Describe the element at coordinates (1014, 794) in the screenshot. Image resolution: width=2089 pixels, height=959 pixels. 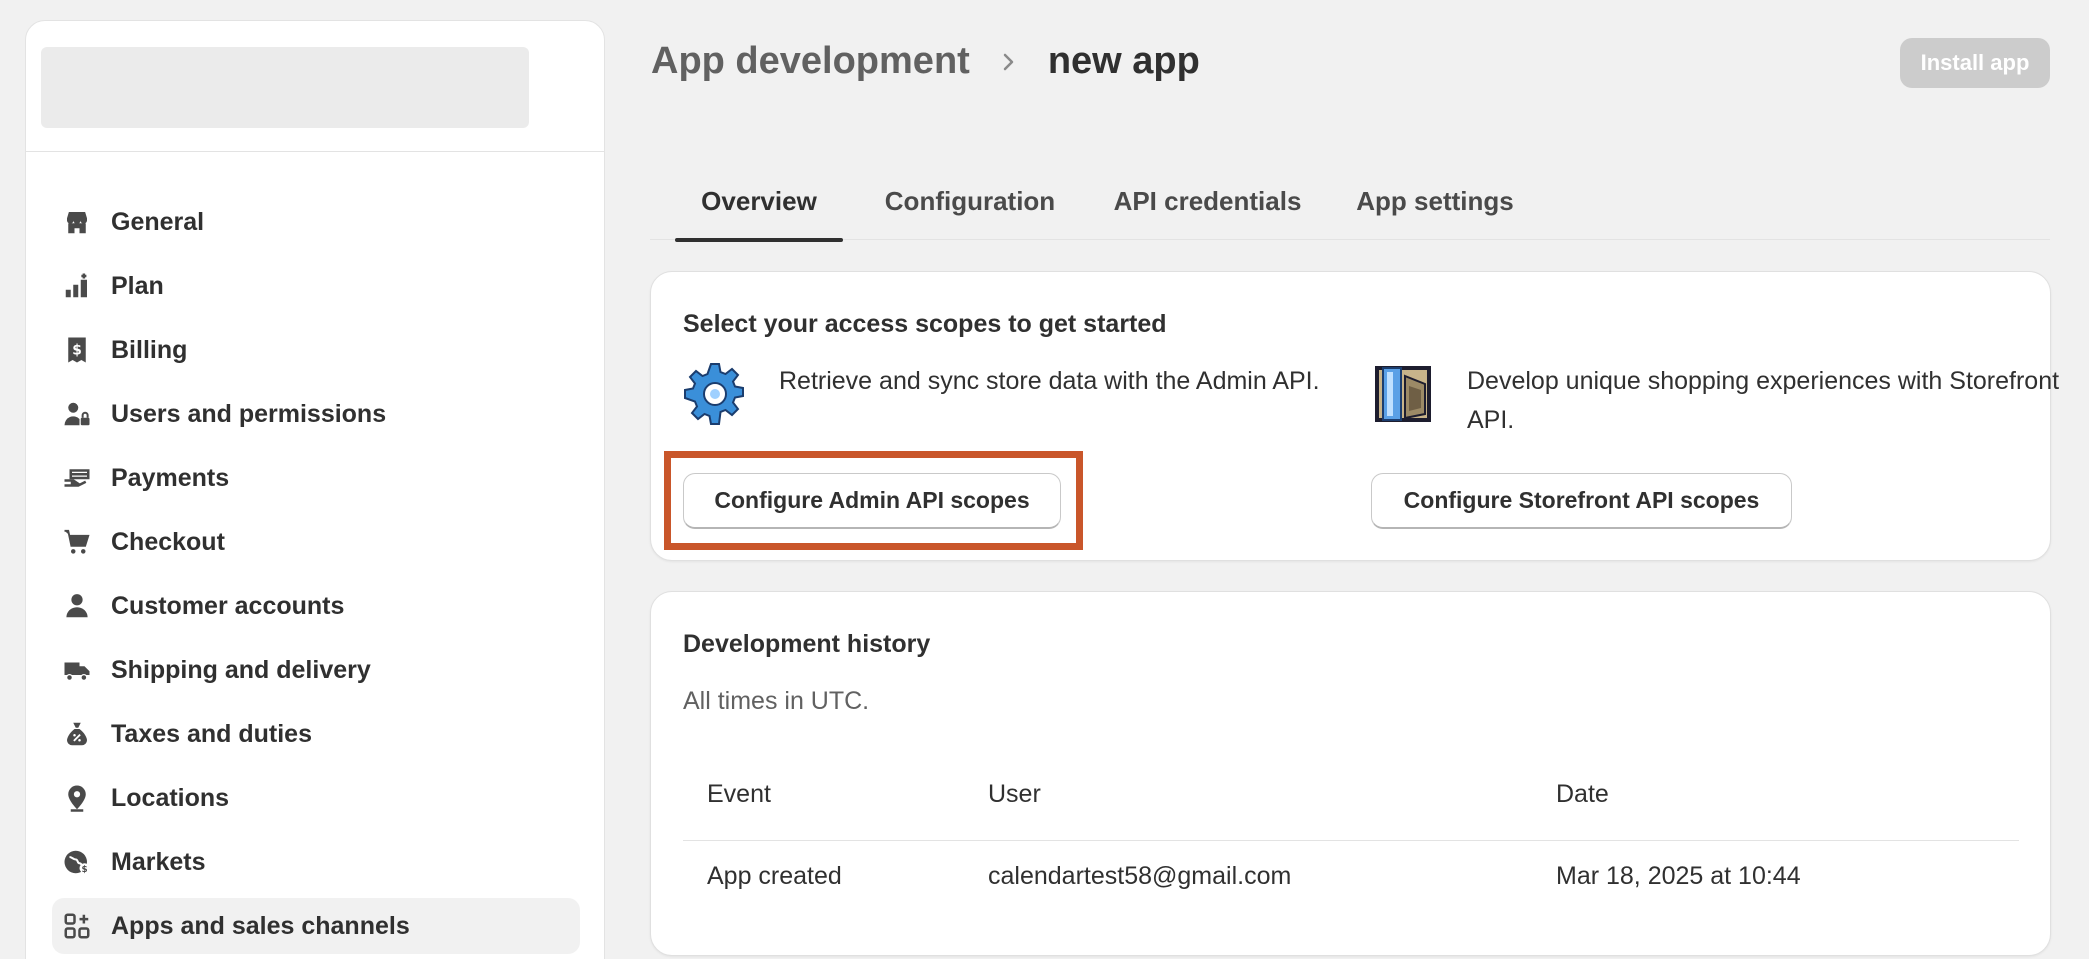
I see `column-header-user: User` at that location.